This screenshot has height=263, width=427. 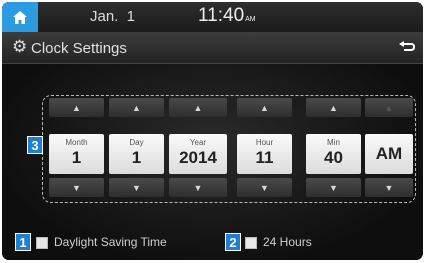 What do you see at coordinates (110, 242) in the screenshot?
I see `daylight-saving-label: Daylight Saving Time` at bounding box center [110, 242].